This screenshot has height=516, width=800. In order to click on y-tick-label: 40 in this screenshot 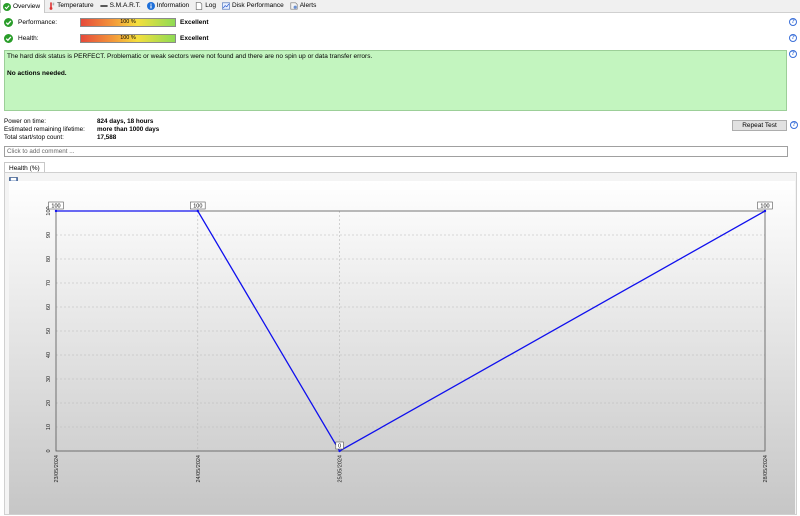, I will do `click(49, 355)`.